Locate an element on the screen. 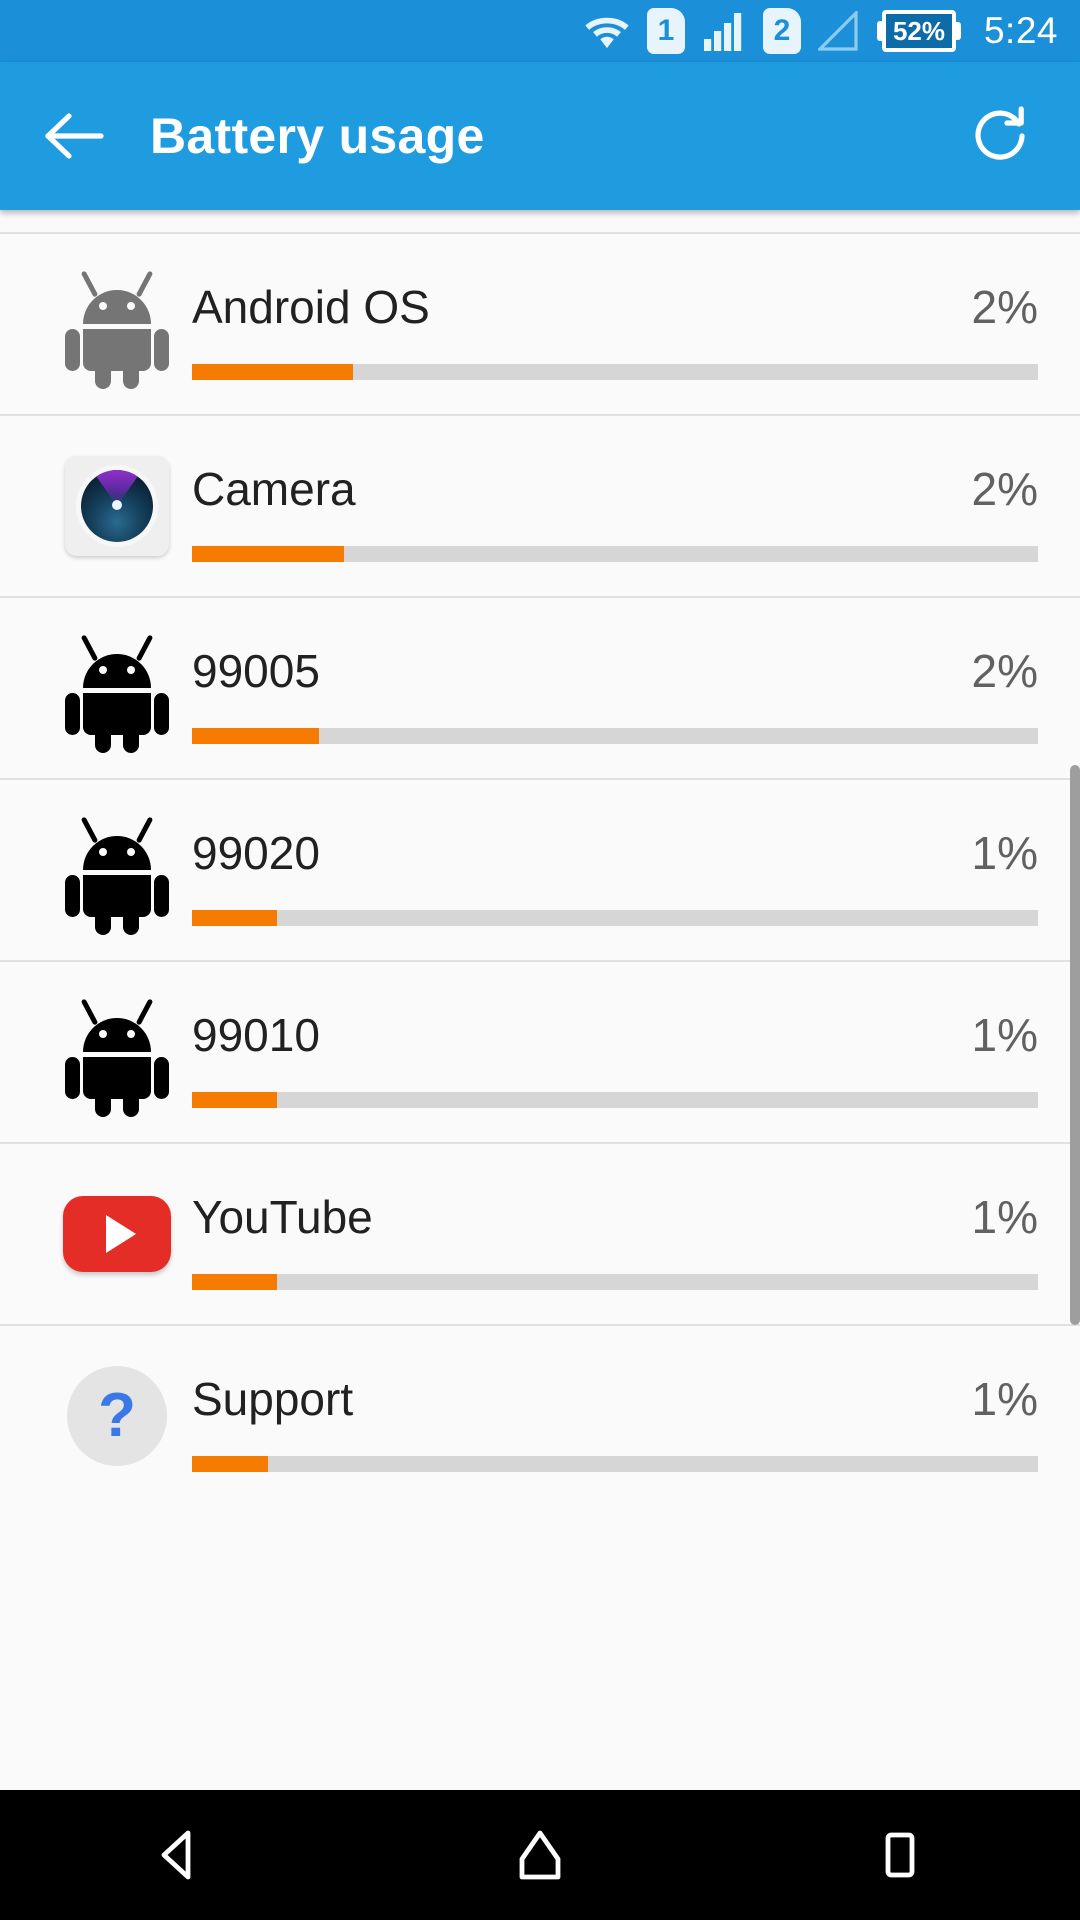 The image size is (1080, 1920). youtube-app-icon is located at coordinates (117, 1234).